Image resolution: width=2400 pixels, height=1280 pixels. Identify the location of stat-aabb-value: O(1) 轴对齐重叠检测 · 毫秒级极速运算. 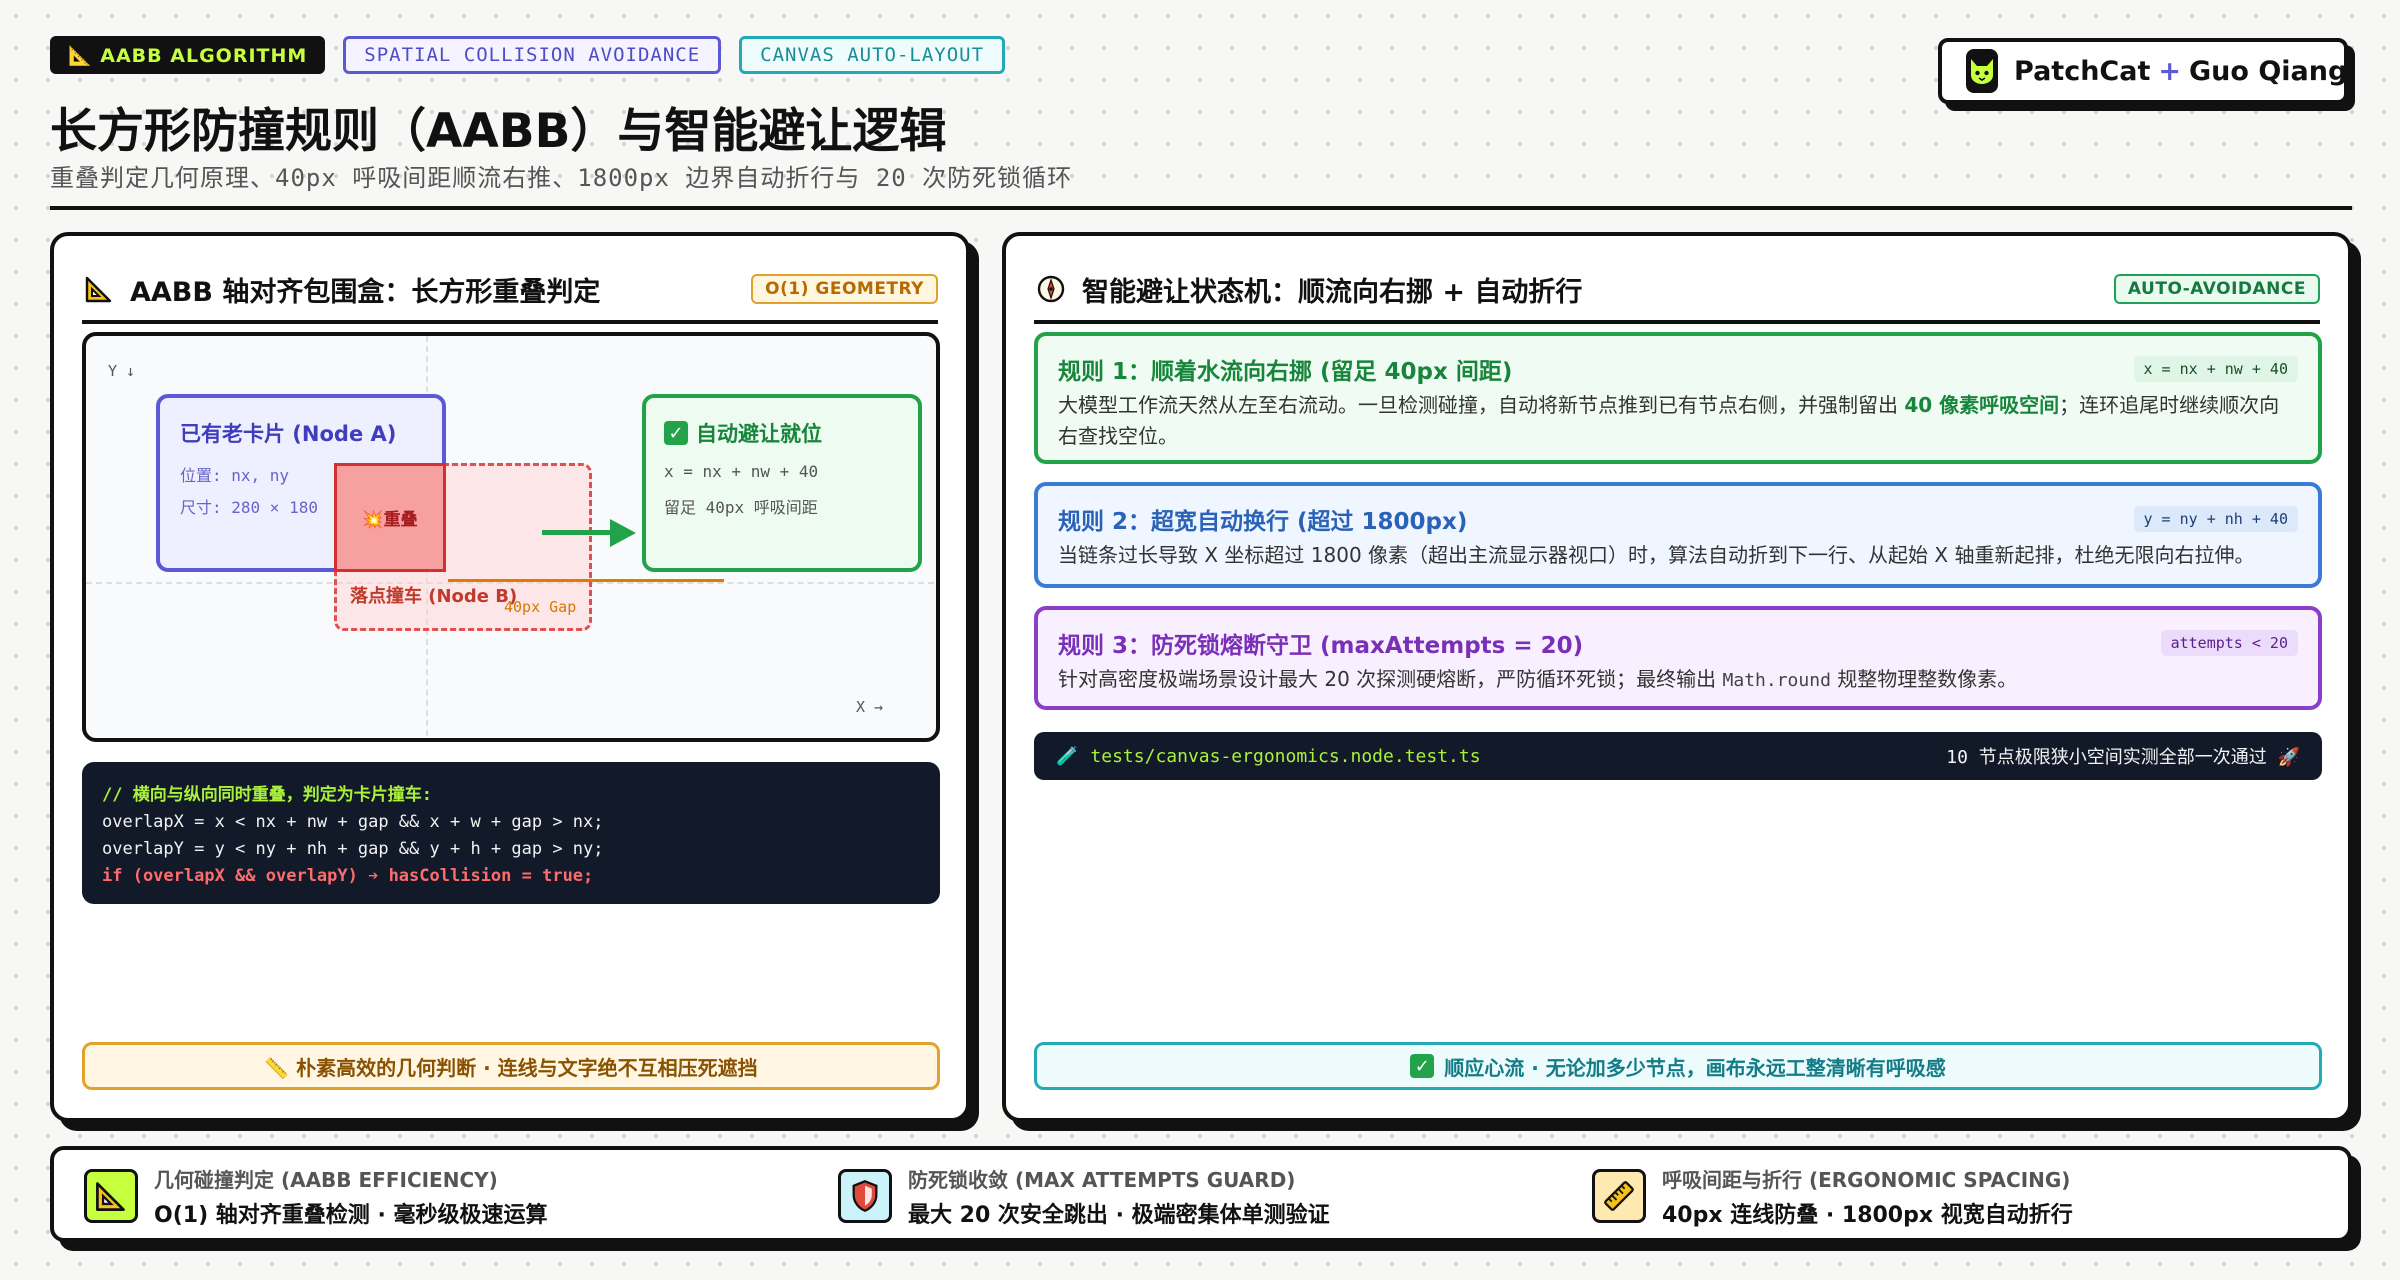
(351, 1215).